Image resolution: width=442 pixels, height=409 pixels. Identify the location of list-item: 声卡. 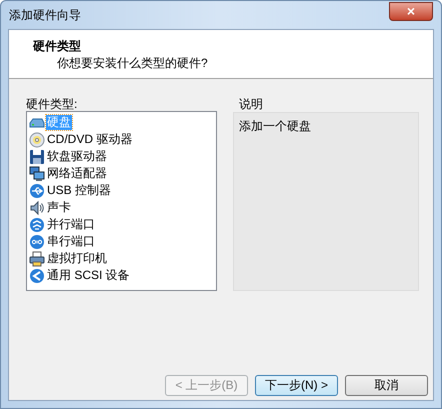
(59, 207).